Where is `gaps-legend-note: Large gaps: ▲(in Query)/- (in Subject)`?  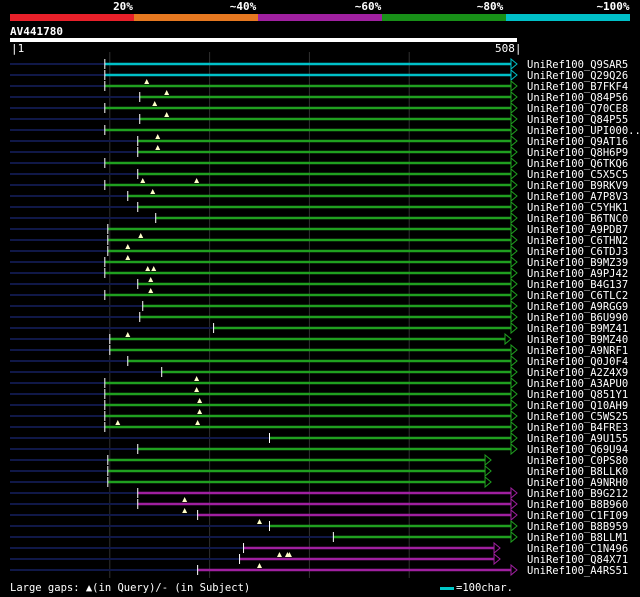 gaps-legend-note: Large gaps: ▲(in Query)/- (in Subject) is located at coordinates (130, 588).